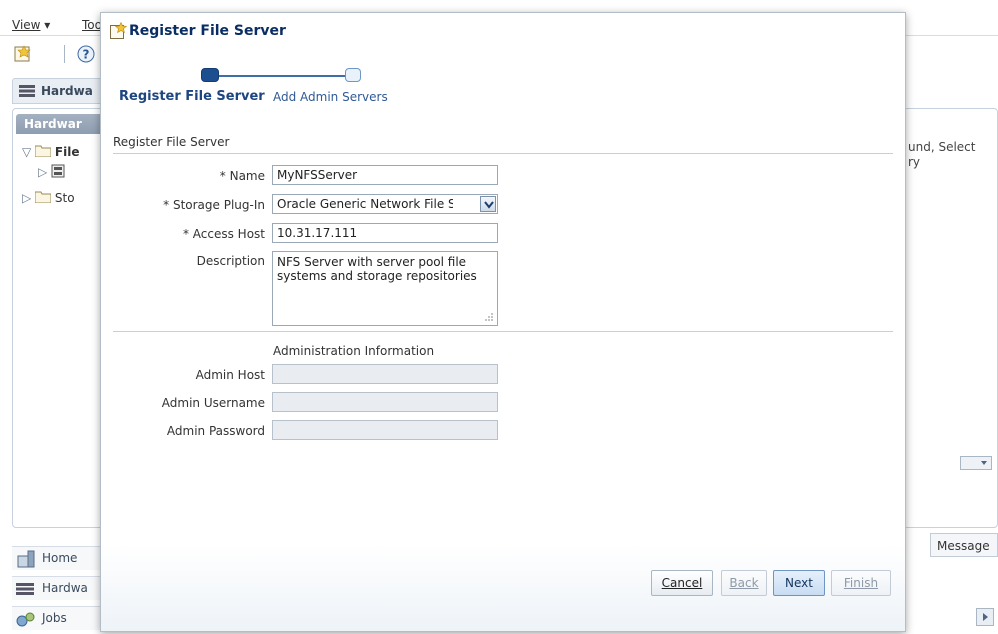  I want to click on admin-username-label: Admin Username, so click(213, 403).